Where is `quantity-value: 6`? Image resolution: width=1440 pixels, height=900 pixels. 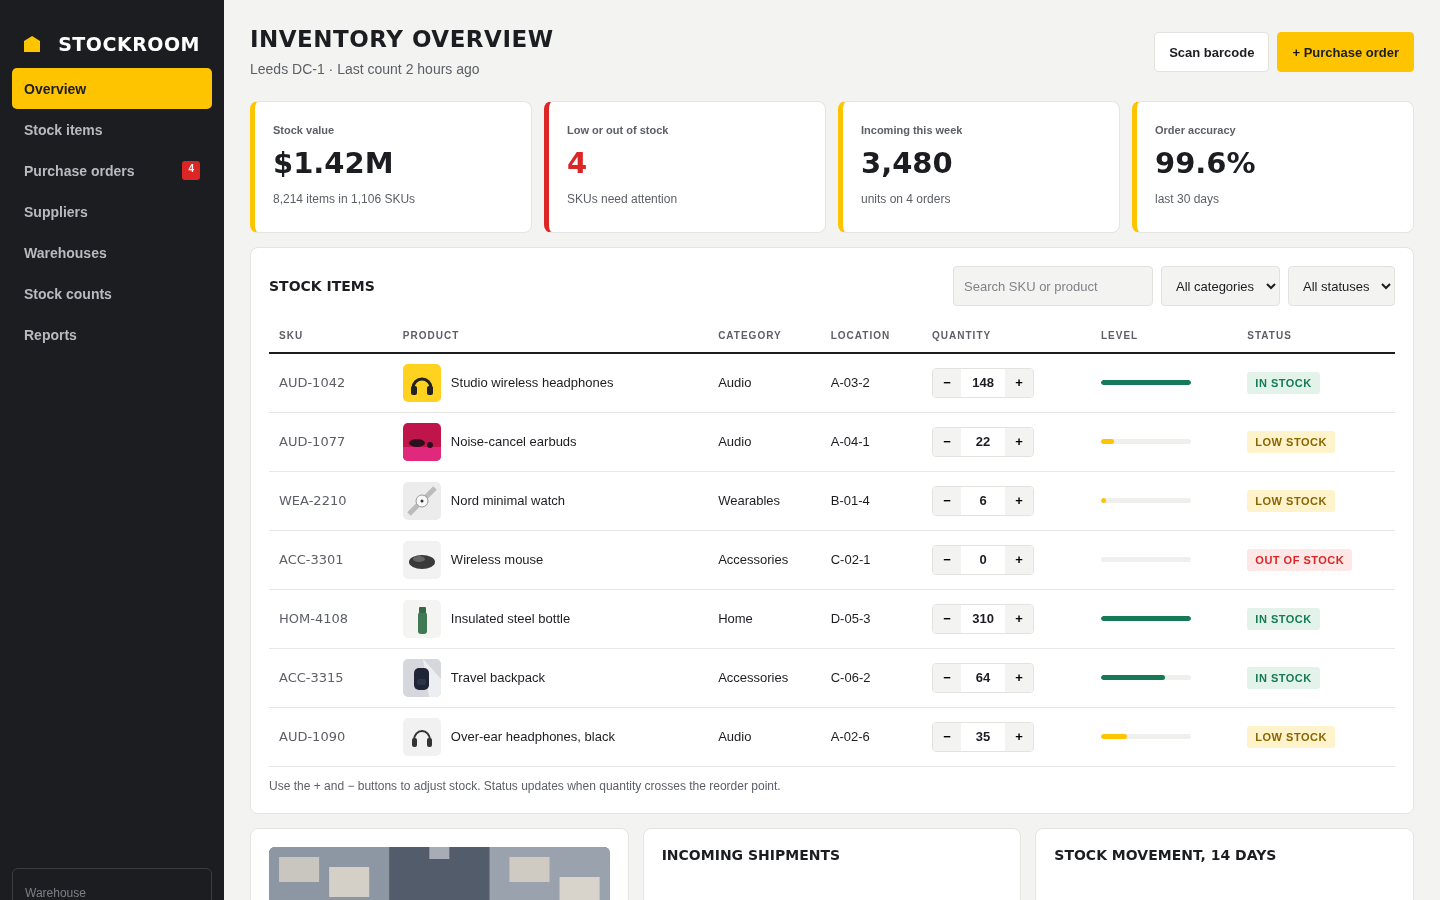
quantity-value: 6 is located at coordinates (983, 501).